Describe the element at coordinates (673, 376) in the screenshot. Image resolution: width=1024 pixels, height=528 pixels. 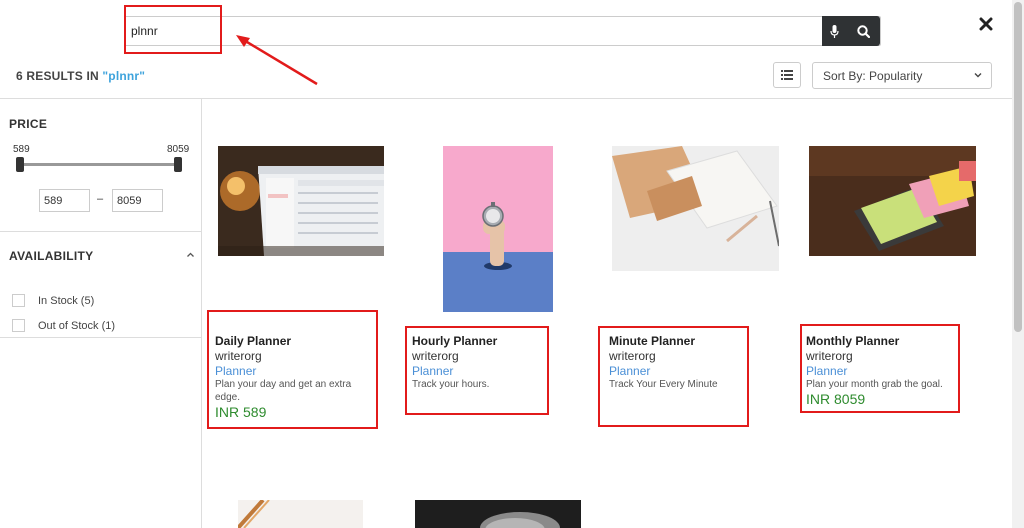
I see `annotation-product-minute` at that location.